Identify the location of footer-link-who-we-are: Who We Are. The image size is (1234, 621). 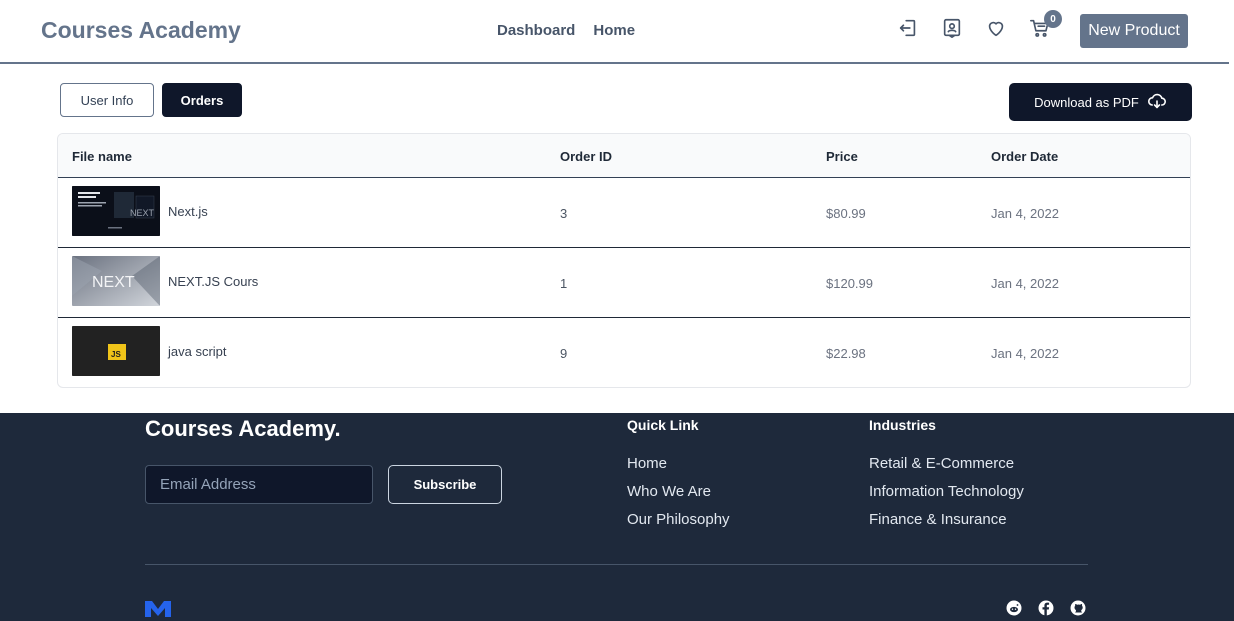
(678, 491).